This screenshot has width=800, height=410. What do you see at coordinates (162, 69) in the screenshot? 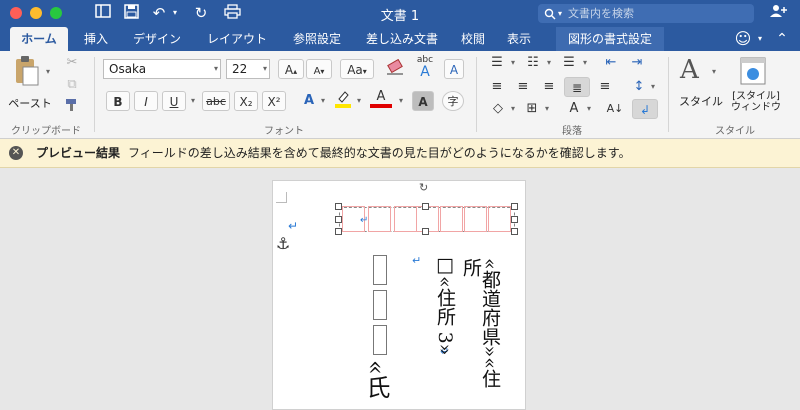
I see `font-name-field: Osaka ▾` at bounding box center [162, 69].